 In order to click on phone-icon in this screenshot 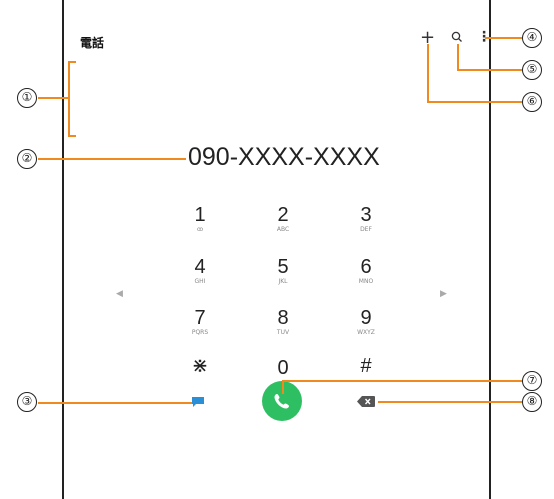, I will do `click(281, 401)`.